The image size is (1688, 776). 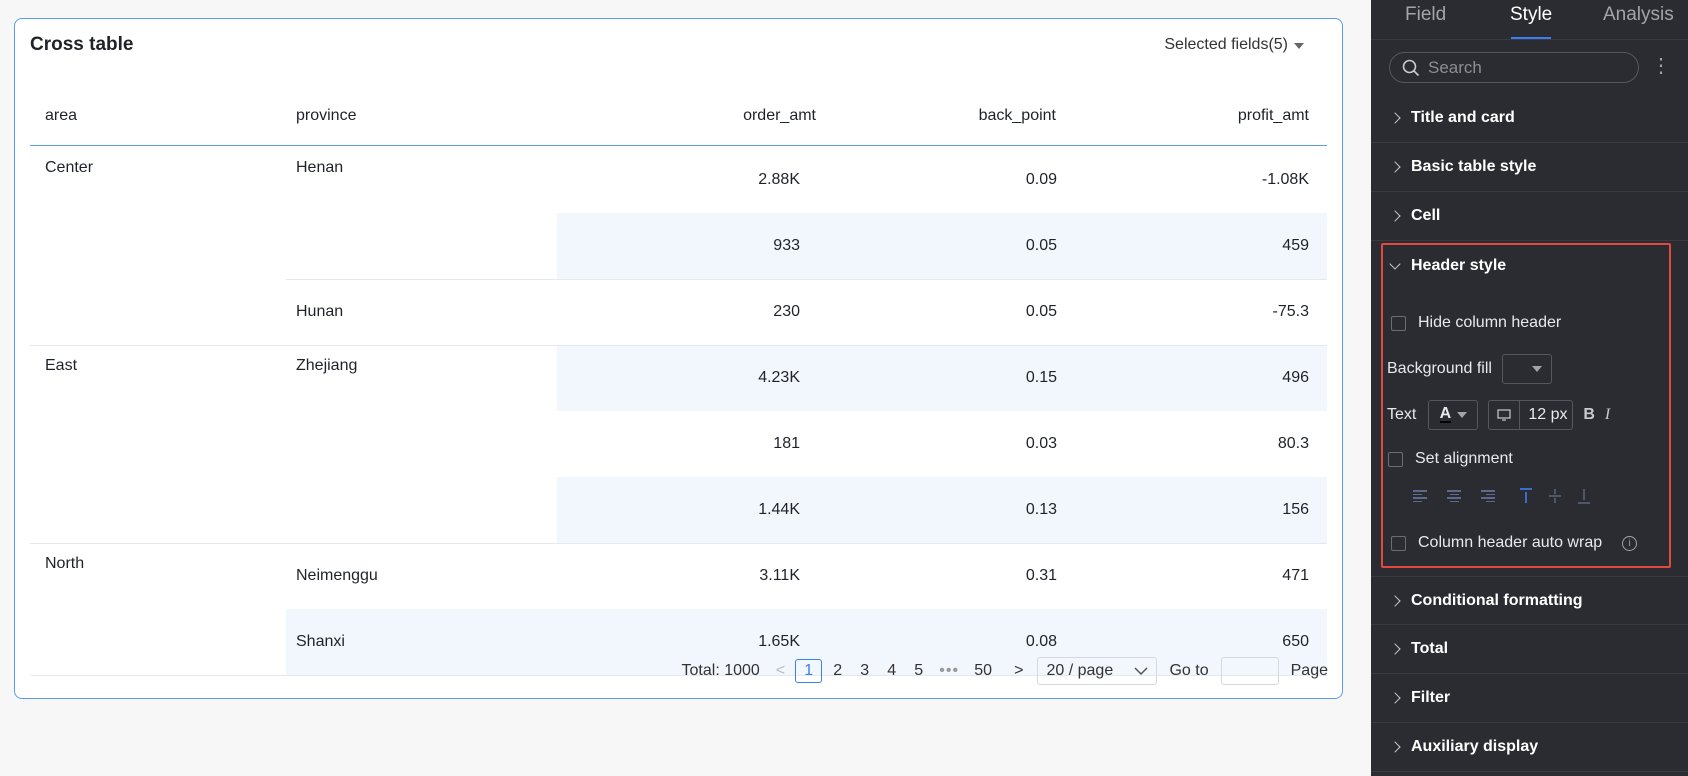 I want to click on cell-order-amt: 181, so click(x=786, y=443).